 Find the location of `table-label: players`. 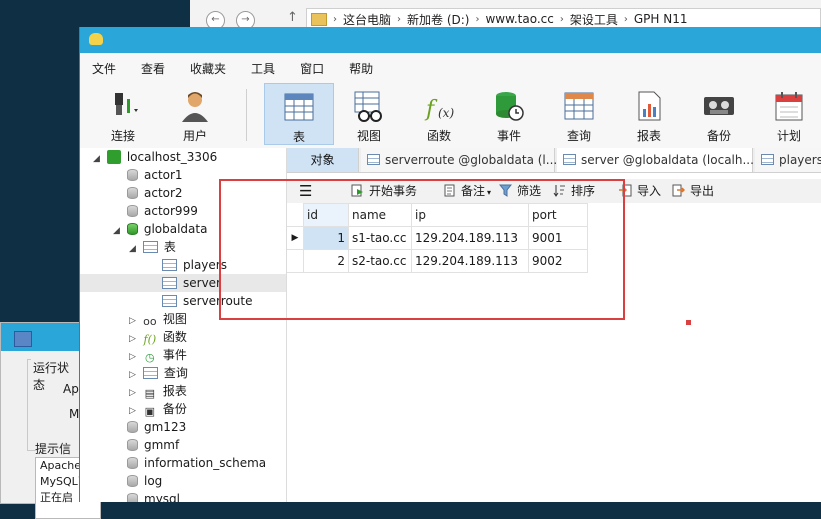

table-label: players is located at coordinates (205, 265).